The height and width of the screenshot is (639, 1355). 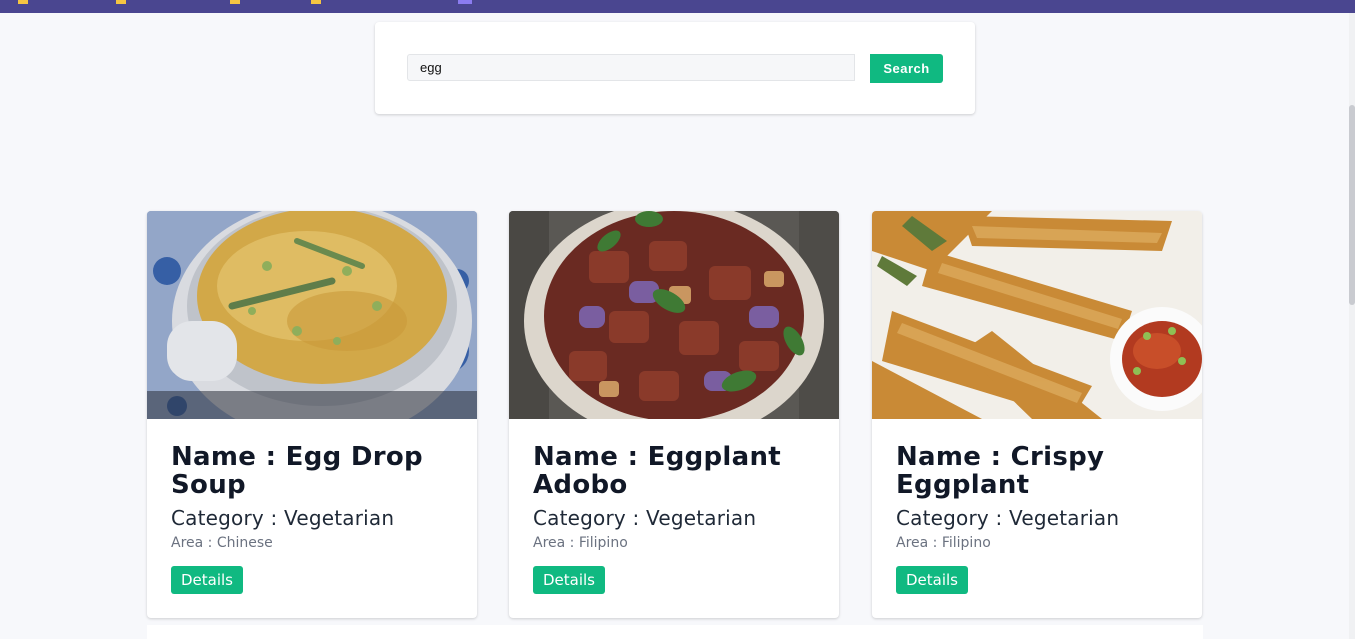 I want to click on search-input, so click(x=631, y=67).